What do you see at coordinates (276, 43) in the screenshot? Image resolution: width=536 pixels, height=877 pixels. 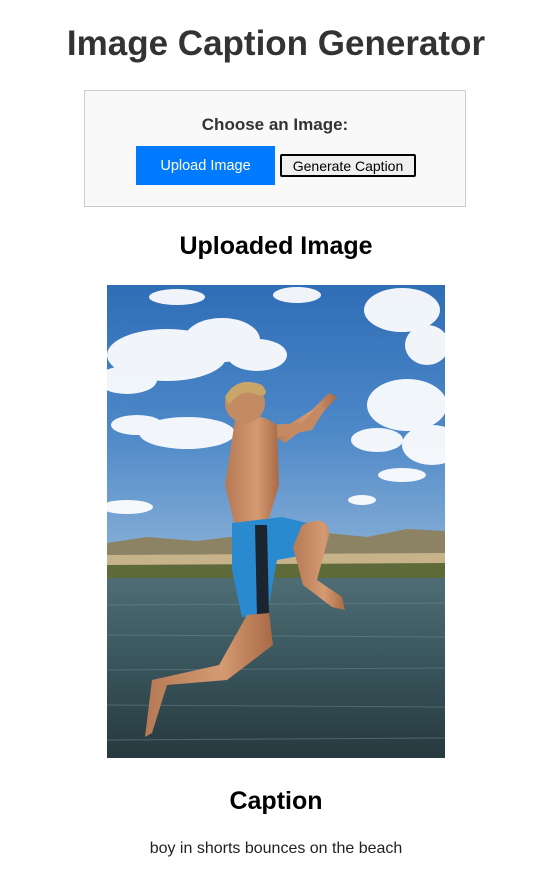 I see `page-title: Image Caption Generator` at bounding box center [276, 43].